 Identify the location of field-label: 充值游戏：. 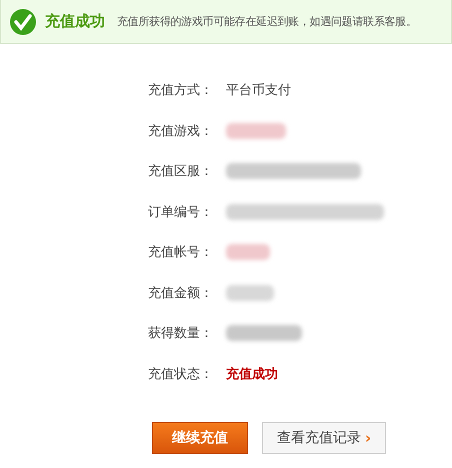
(181, 131).